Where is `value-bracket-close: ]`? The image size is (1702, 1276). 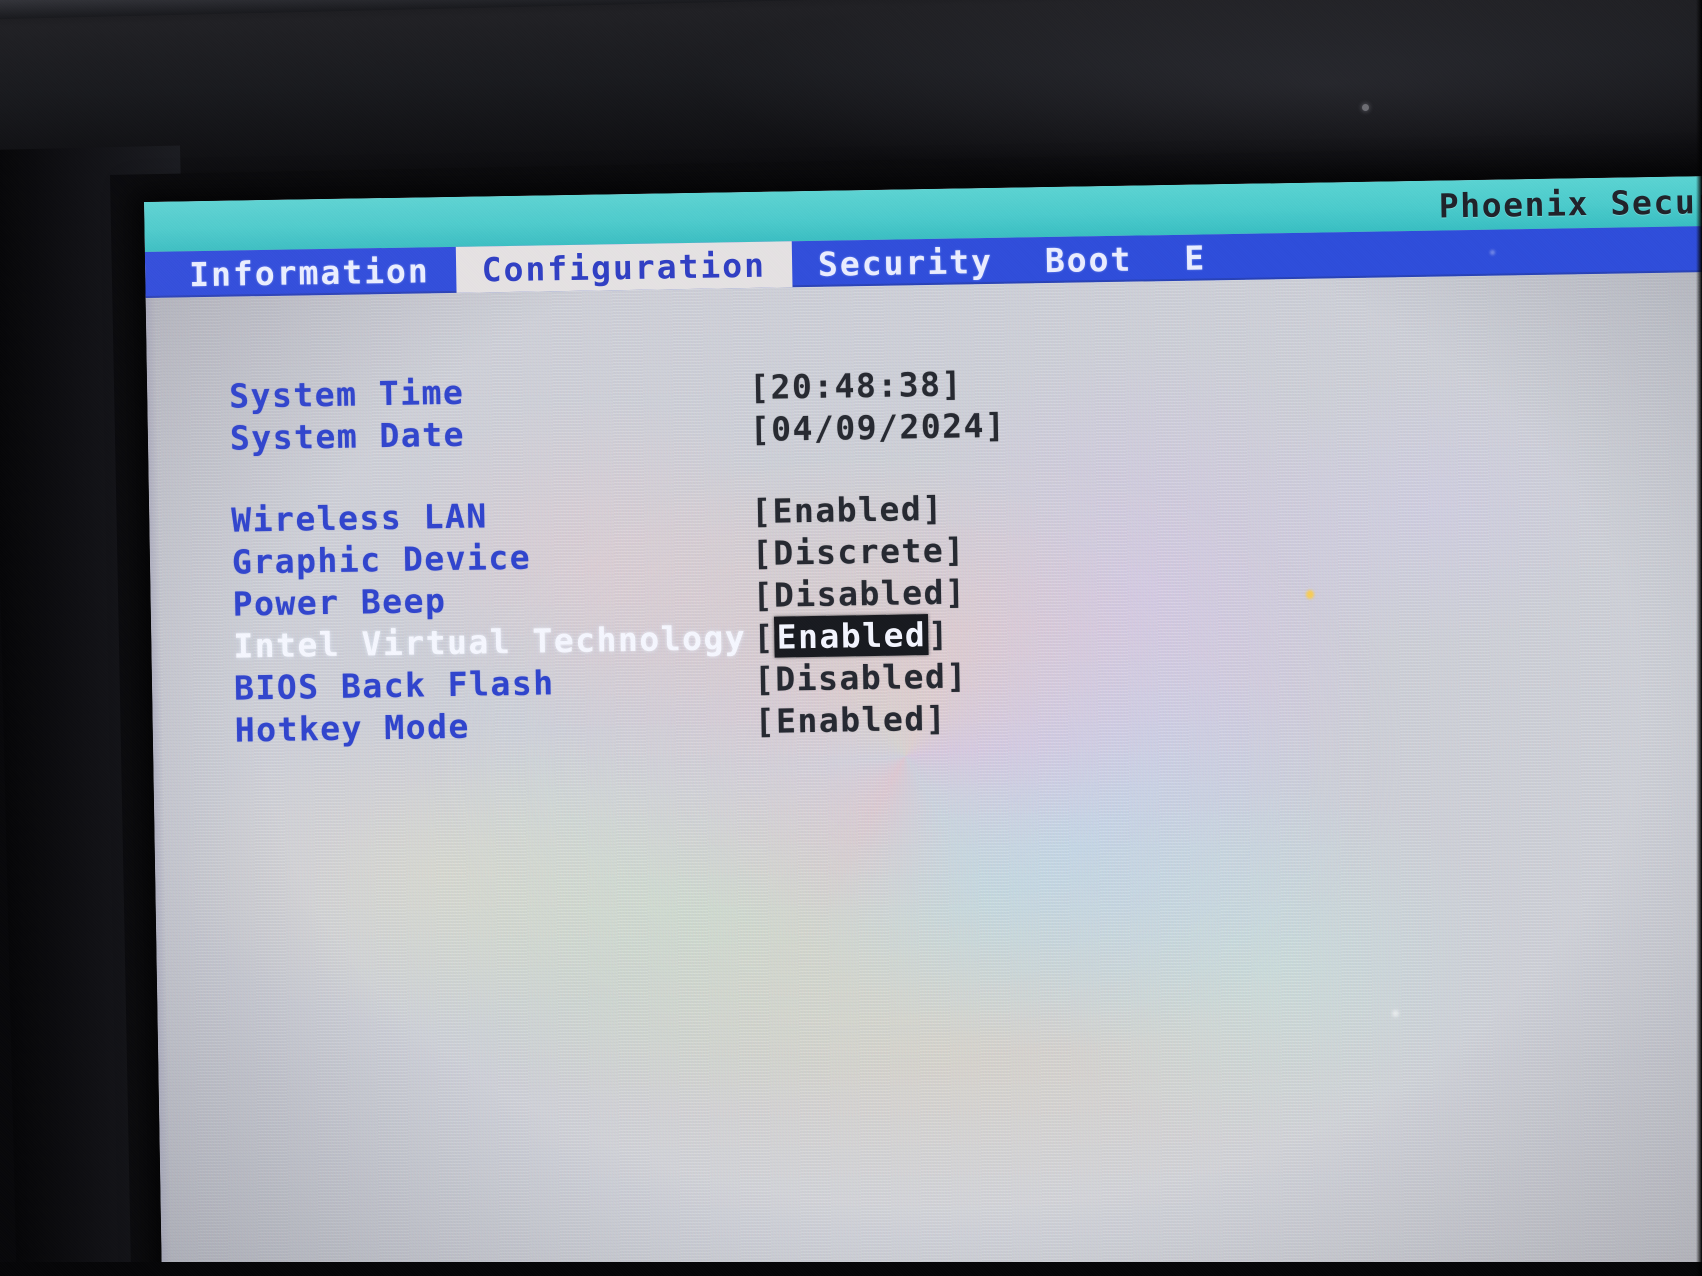
value-bracket-close: ] is located at coordinates (938, 634).